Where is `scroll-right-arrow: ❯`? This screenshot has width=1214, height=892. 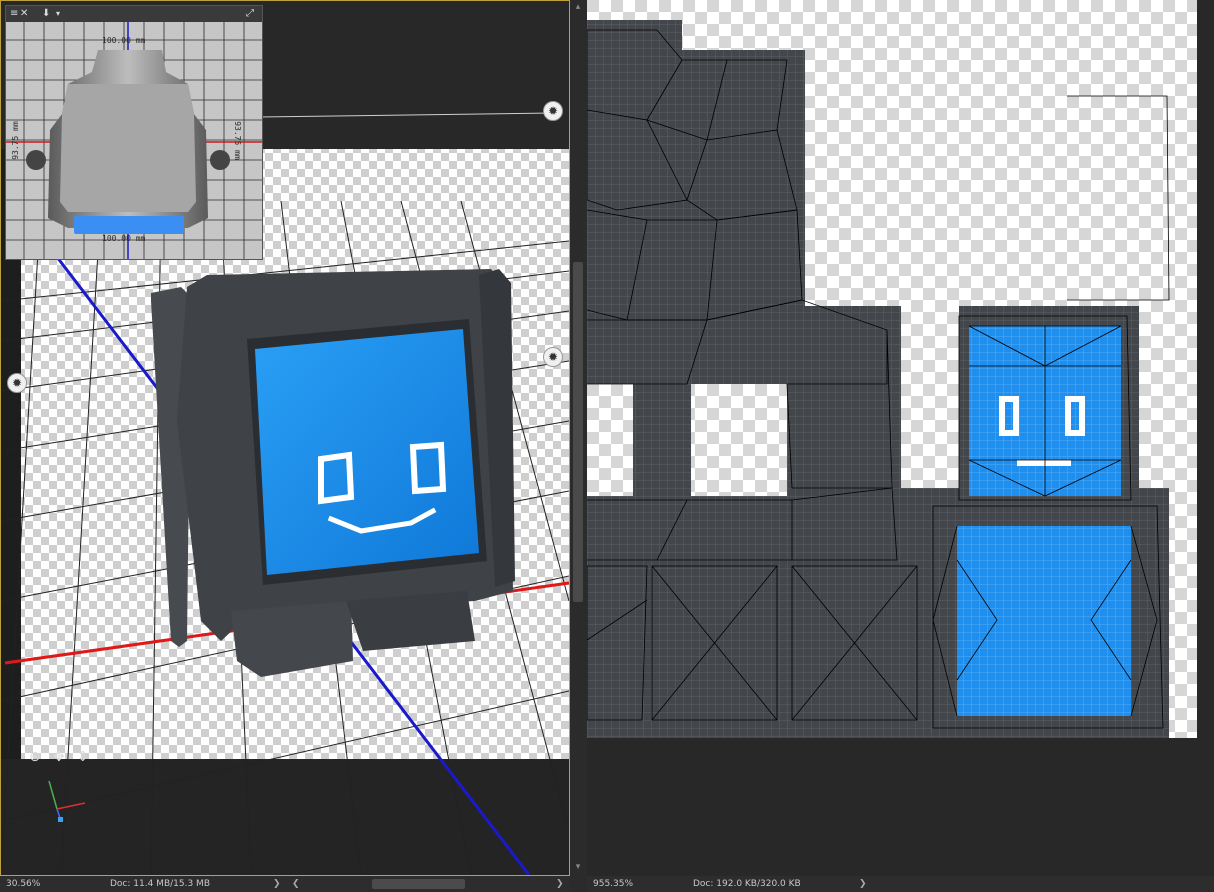
scroll-right-arrow: ❯ is located at coordinates (560, 884).